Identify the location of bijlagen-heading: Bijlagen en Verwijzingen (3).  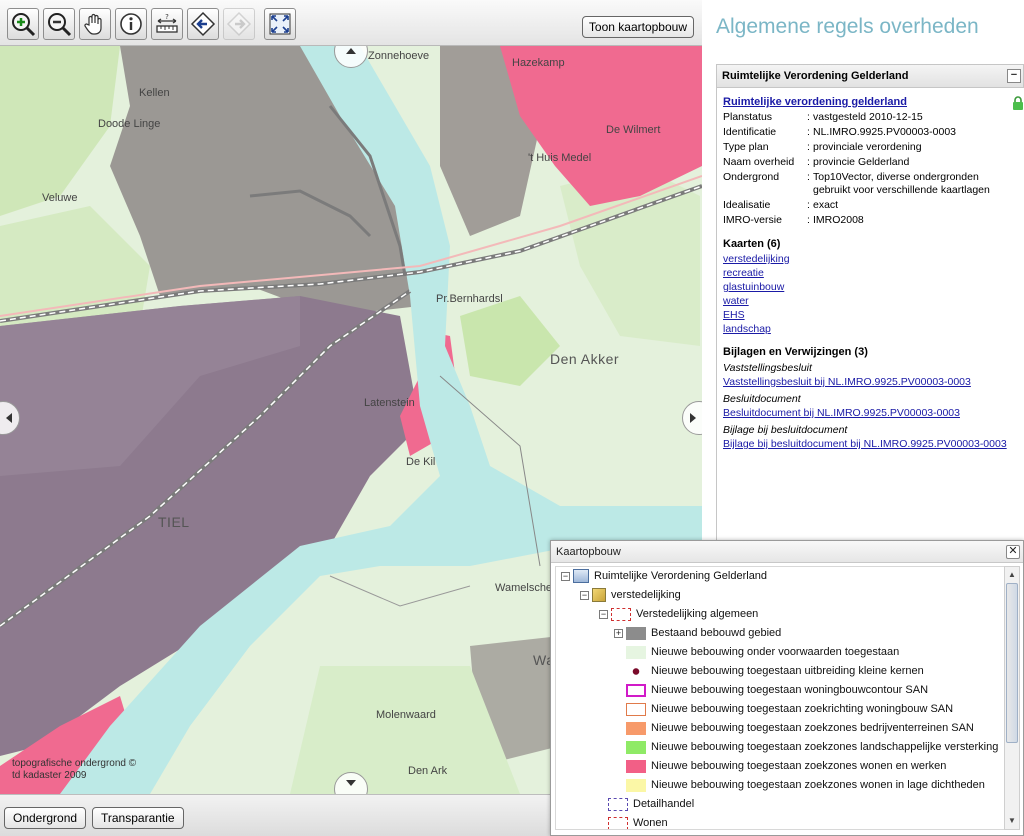
(795, 352).